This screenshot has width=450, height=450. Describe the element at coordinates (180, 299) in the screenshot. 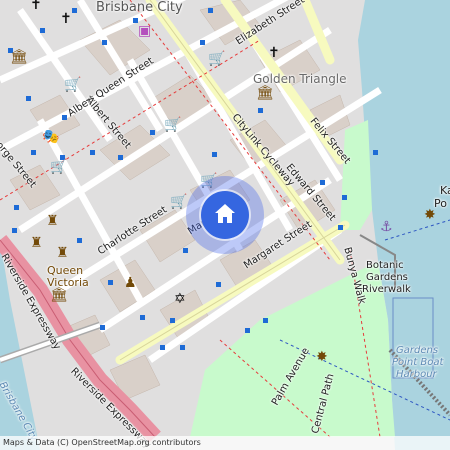

I see `synagogue-icon: ✡` at that location.